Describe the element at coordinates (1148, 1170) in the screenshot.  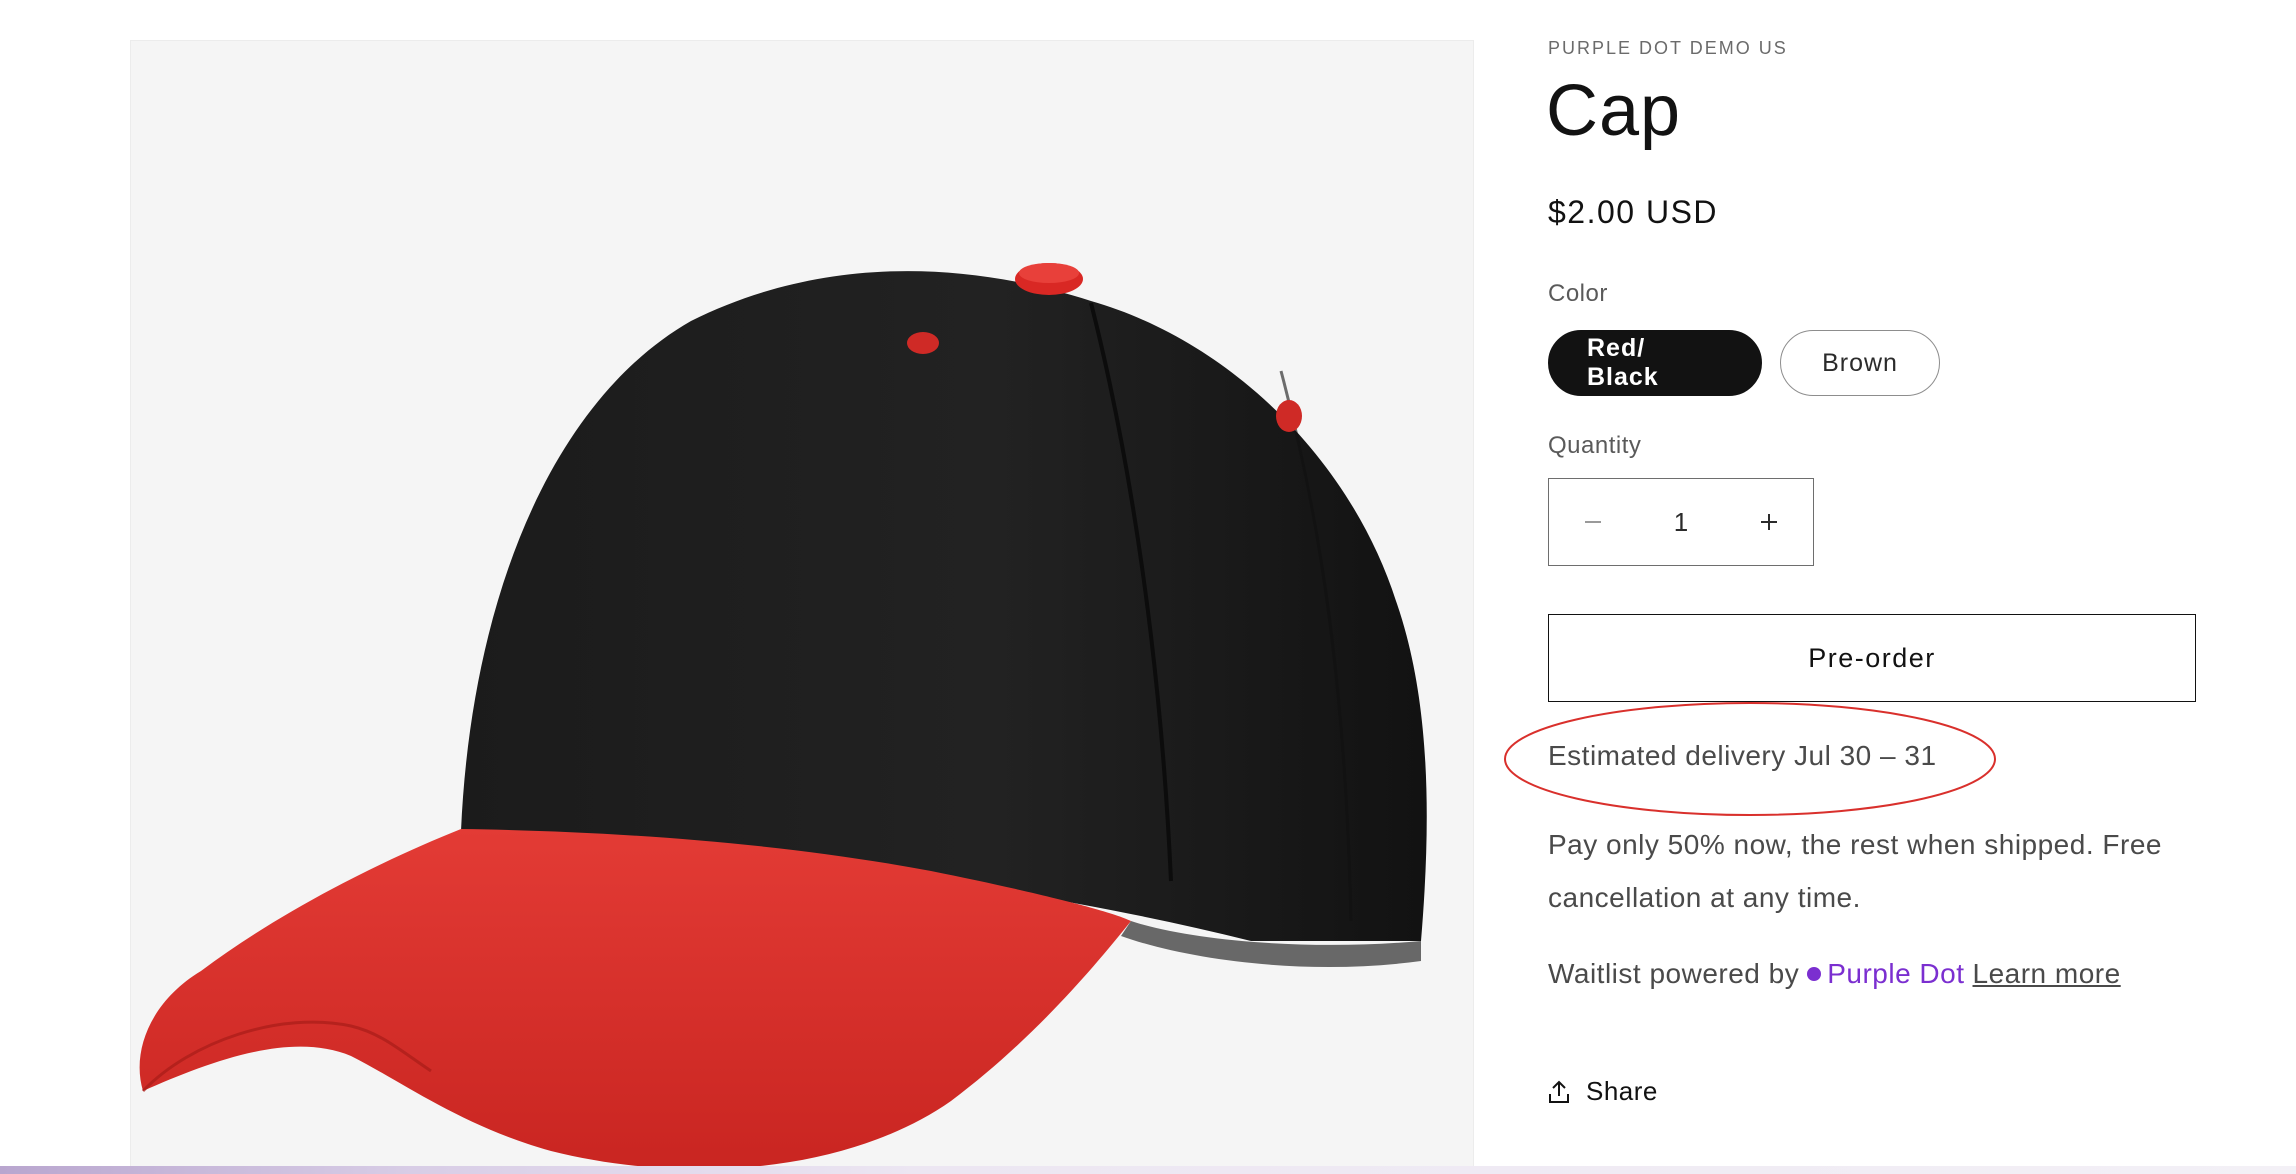
I see `page-bottom-bar` at that location.